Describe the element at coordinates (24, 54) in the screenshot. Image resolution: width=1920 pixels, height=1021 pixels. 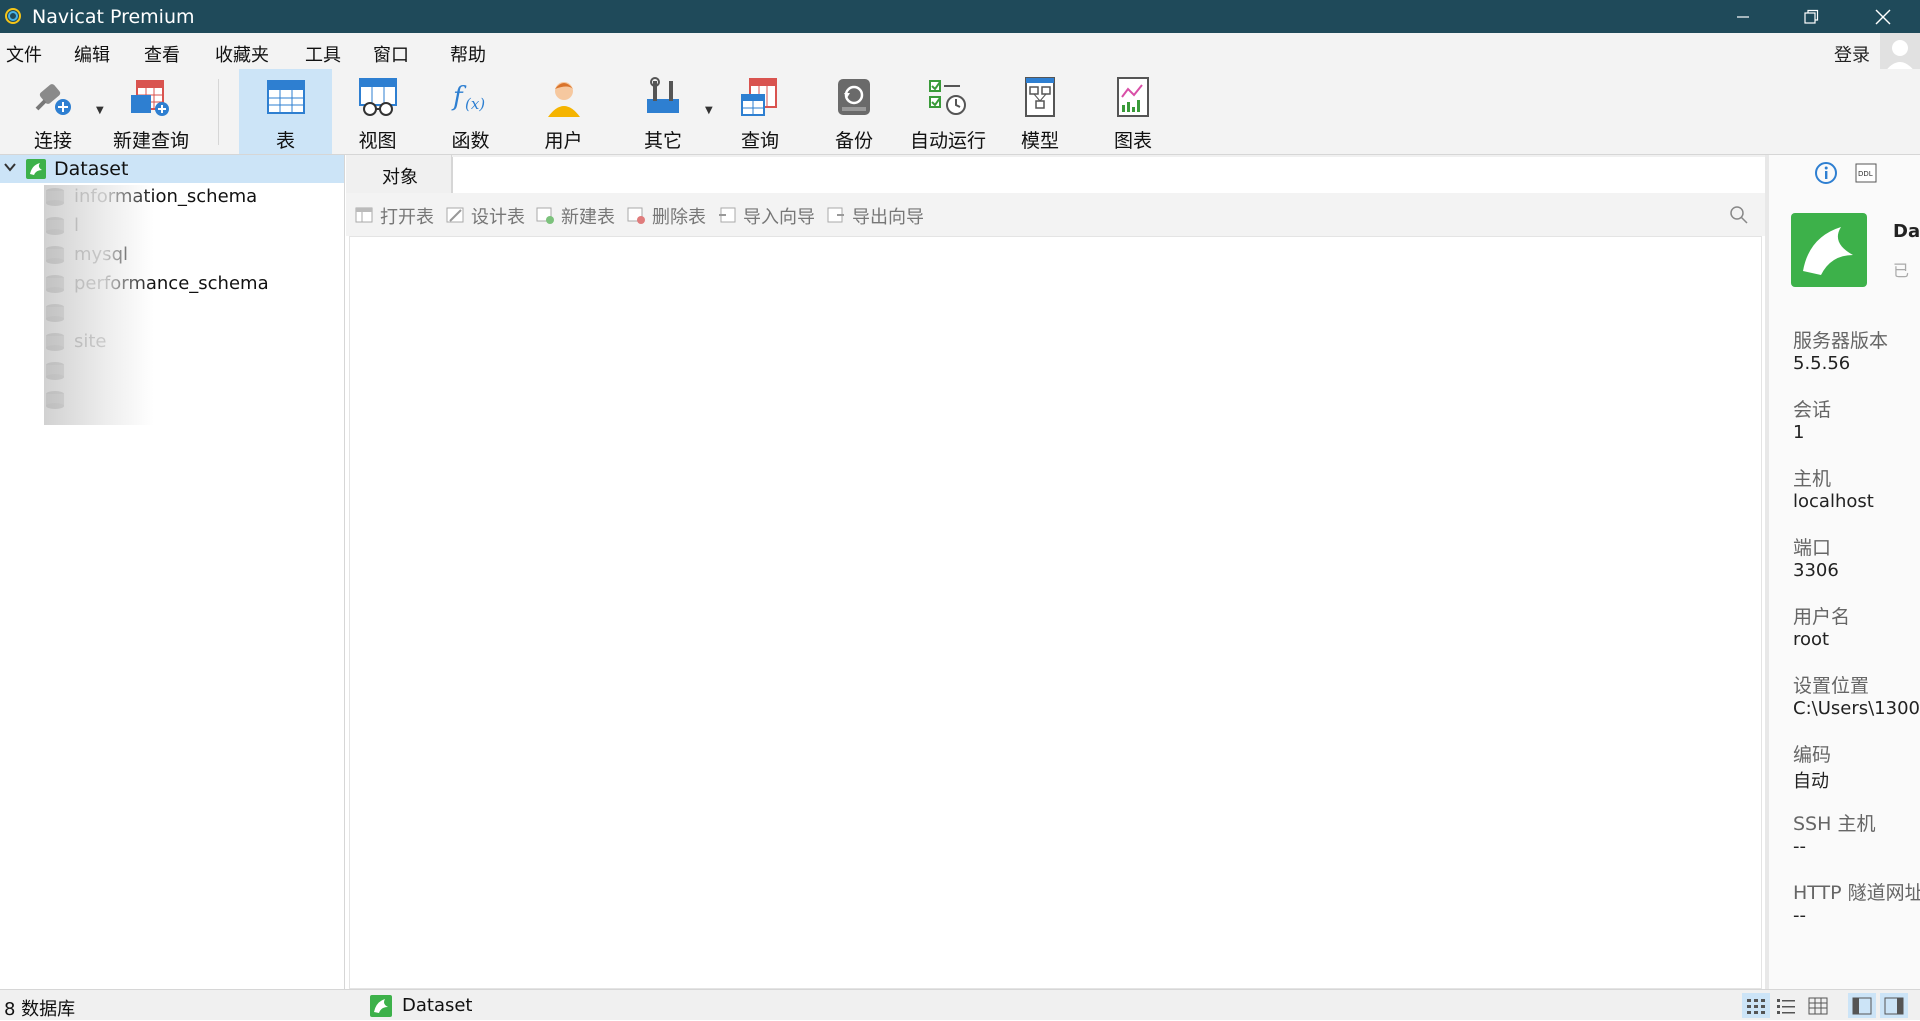
I see `menu-file: 文件` at that location.